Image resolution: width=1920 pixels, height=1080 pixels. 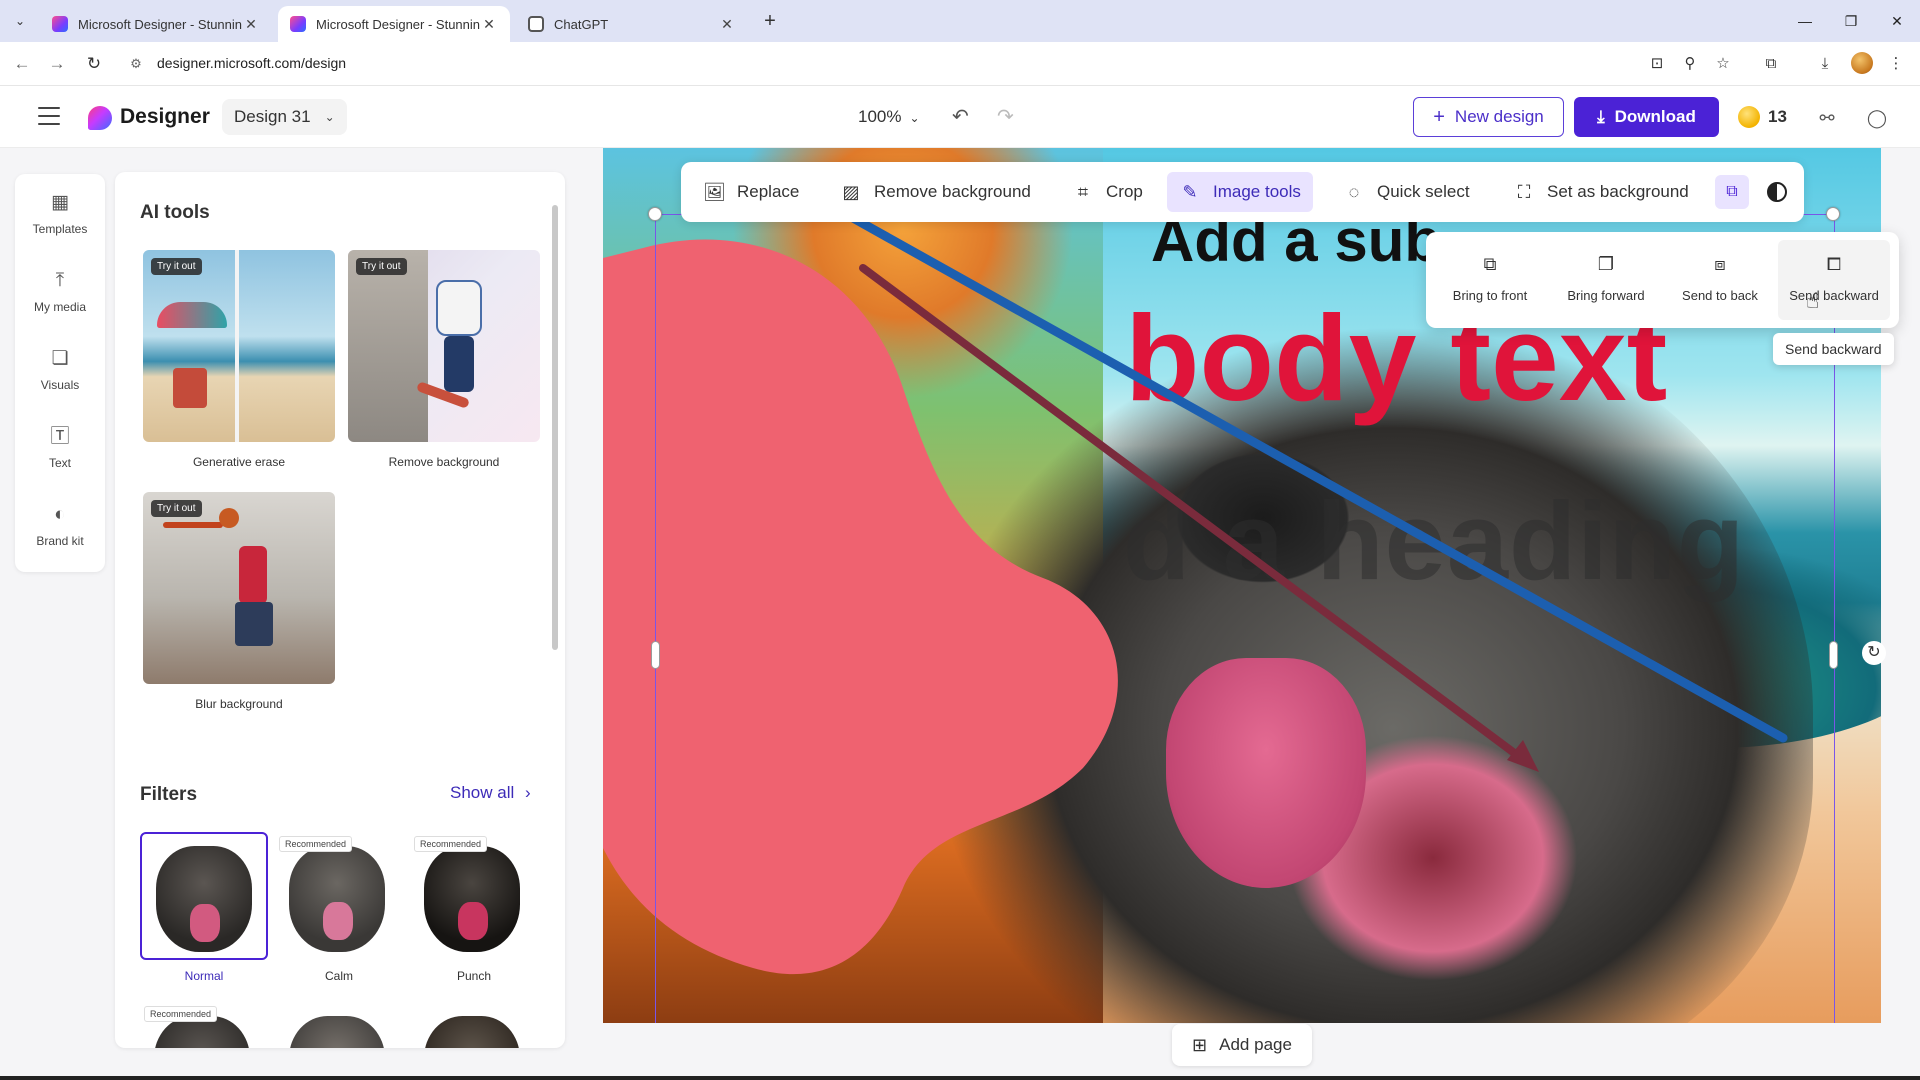 What do you see at coordinates (1833, 214) in the screenshot?
I see `resize-handle-top-right` at bounding box center [1833, 214].